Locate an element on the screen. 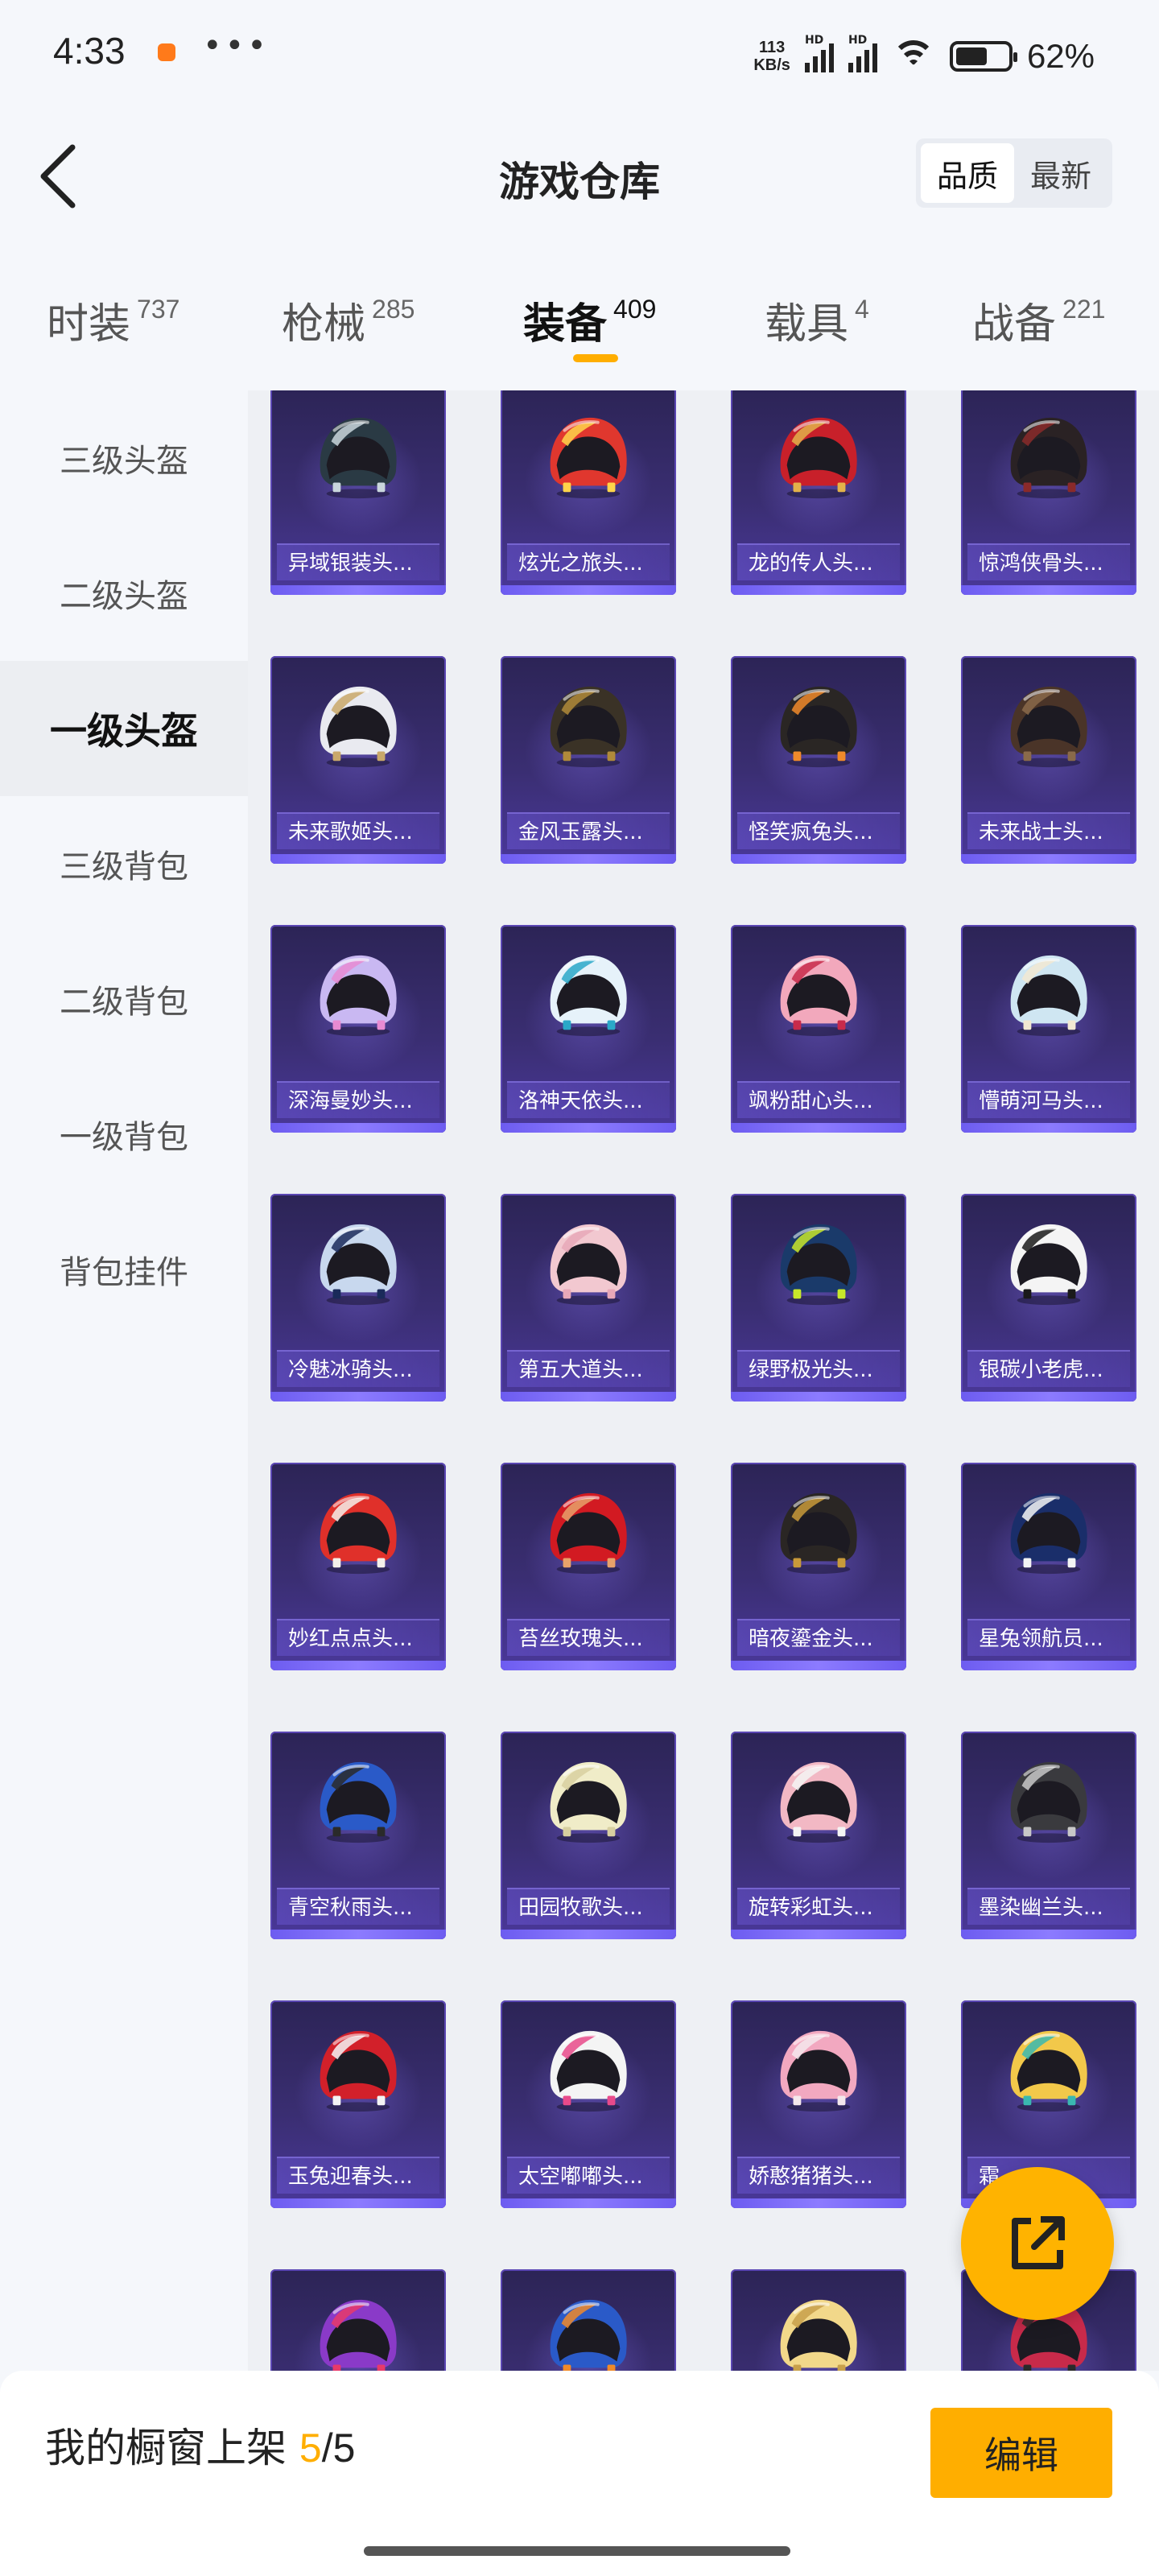  network-speed: 113 KB/s is located at coordinates (771, 56).